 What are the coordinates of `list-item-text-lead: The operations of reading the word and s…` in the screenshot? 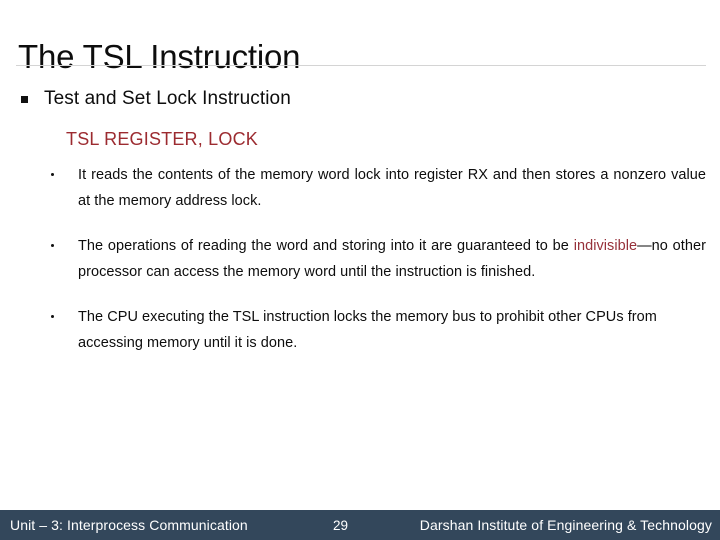 It's located at (326, 246).